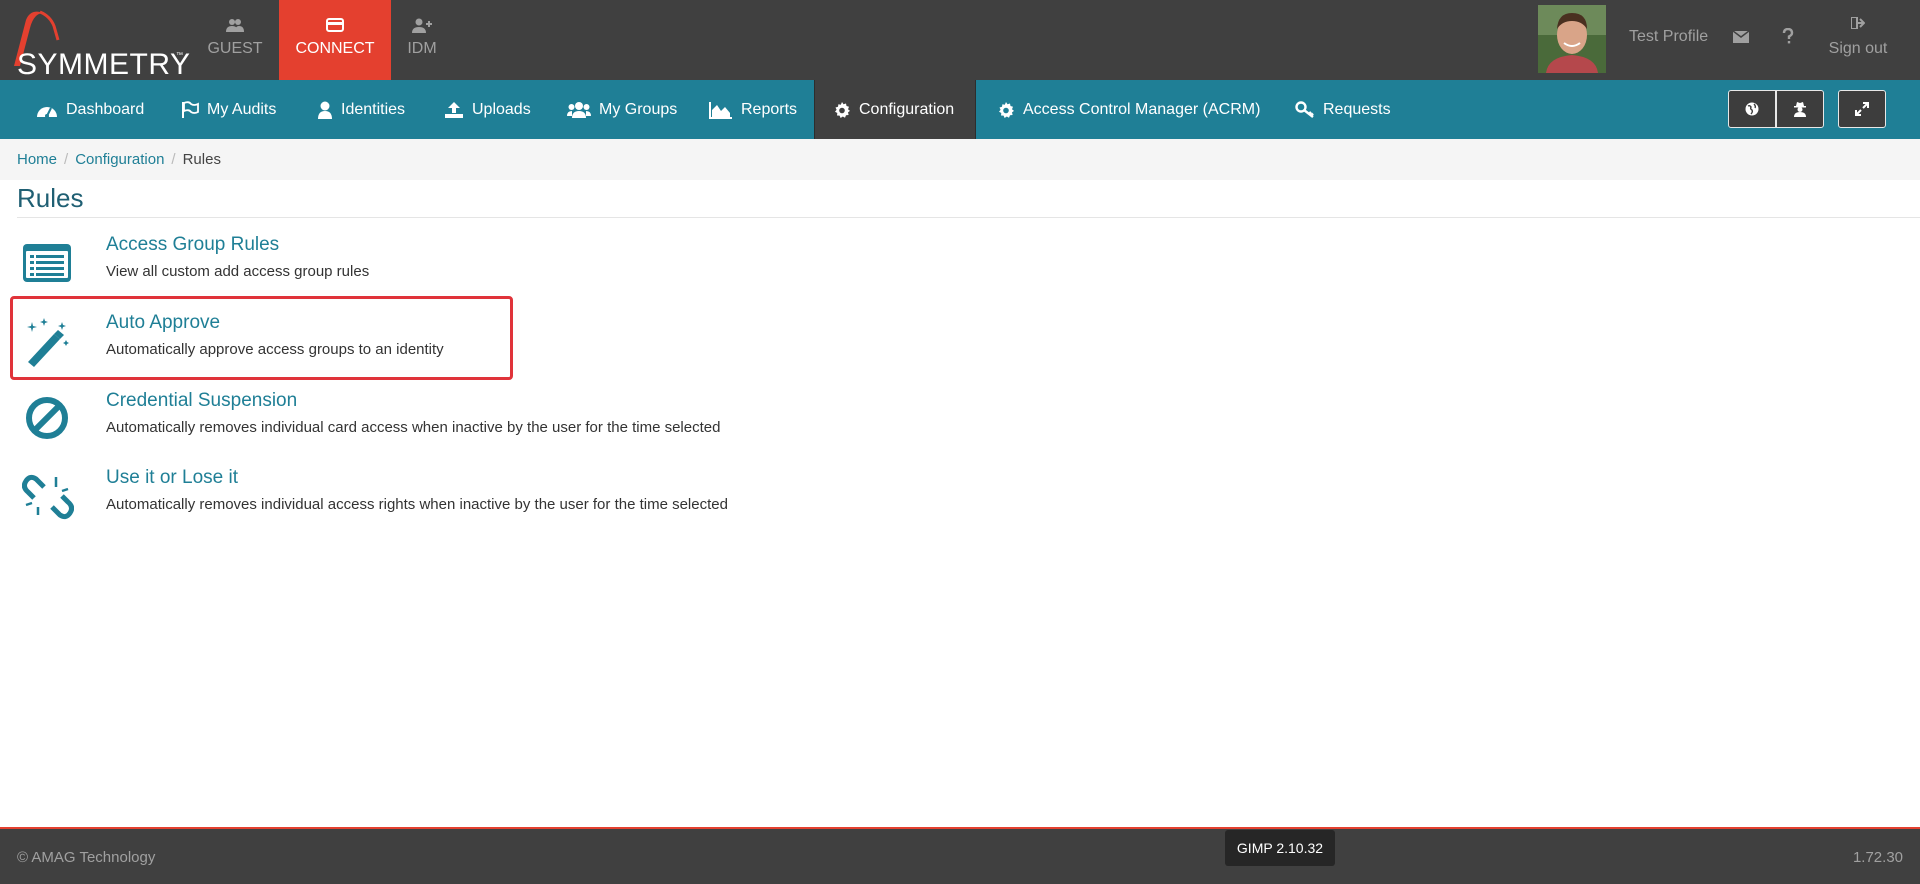 The width and height of the screenshot is (1920, 884). What do you see at coordinates (1304, 109) in the screenshot?
I see `key-icon` at bounding box center [1304, 109].